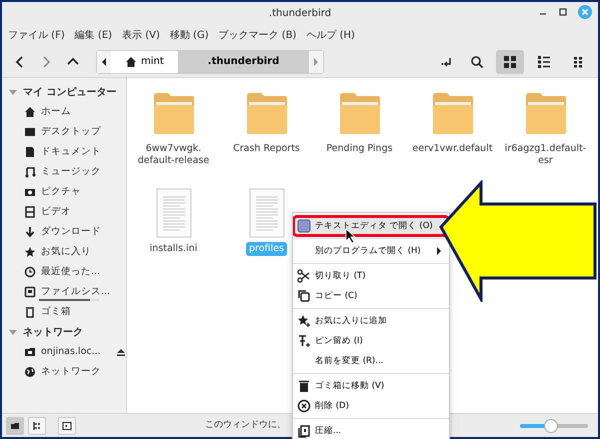 This screenshot has height=439, width=600. I want to click on menu-item: 切り取り (T), so click(371, 276).